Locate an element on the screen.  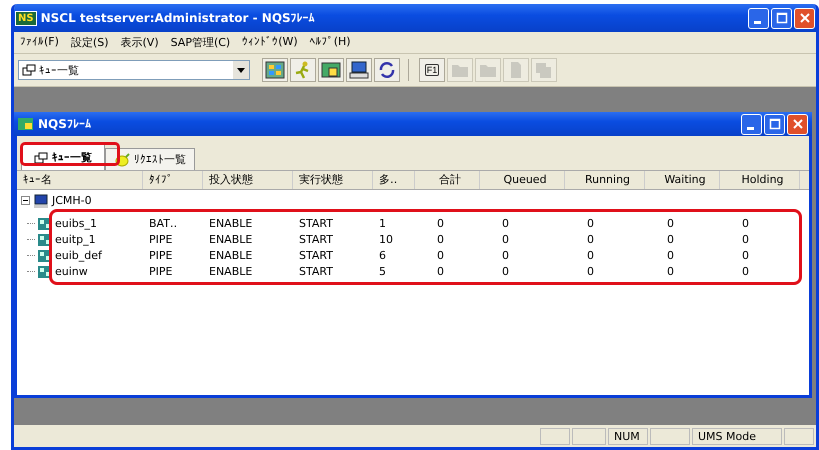
column-header: ﾀｲﾌﾟ is located at coordinates (173, 180).